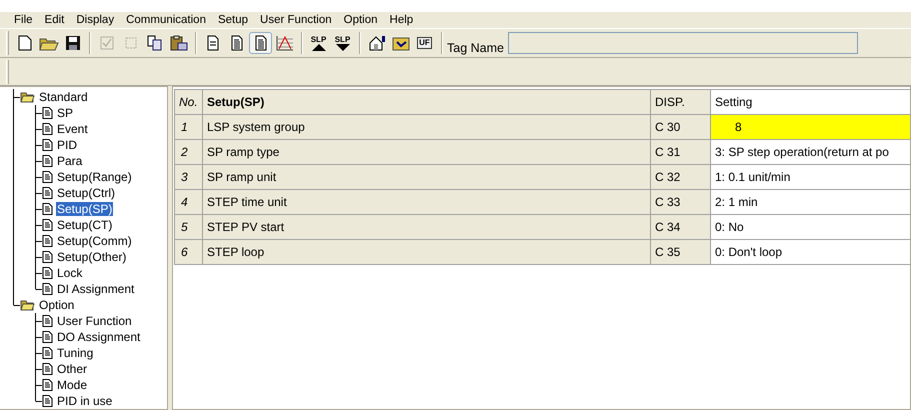  Describe the element at coordinates (810, 227) in the screenshot. I see `setting-value: 0: No` at that location.